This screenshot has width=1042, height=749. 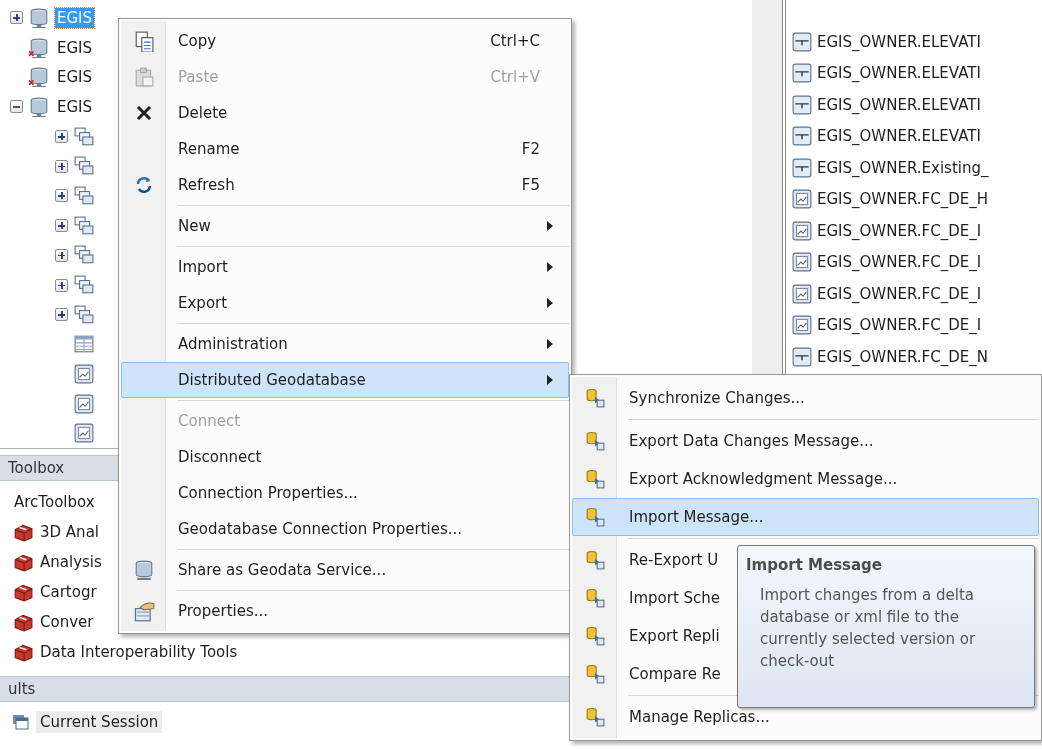 What do you see at coordinates (815, 565) in the screenshot?
I see `tooltip-title: Import Message` at bounding box center [815, 565].